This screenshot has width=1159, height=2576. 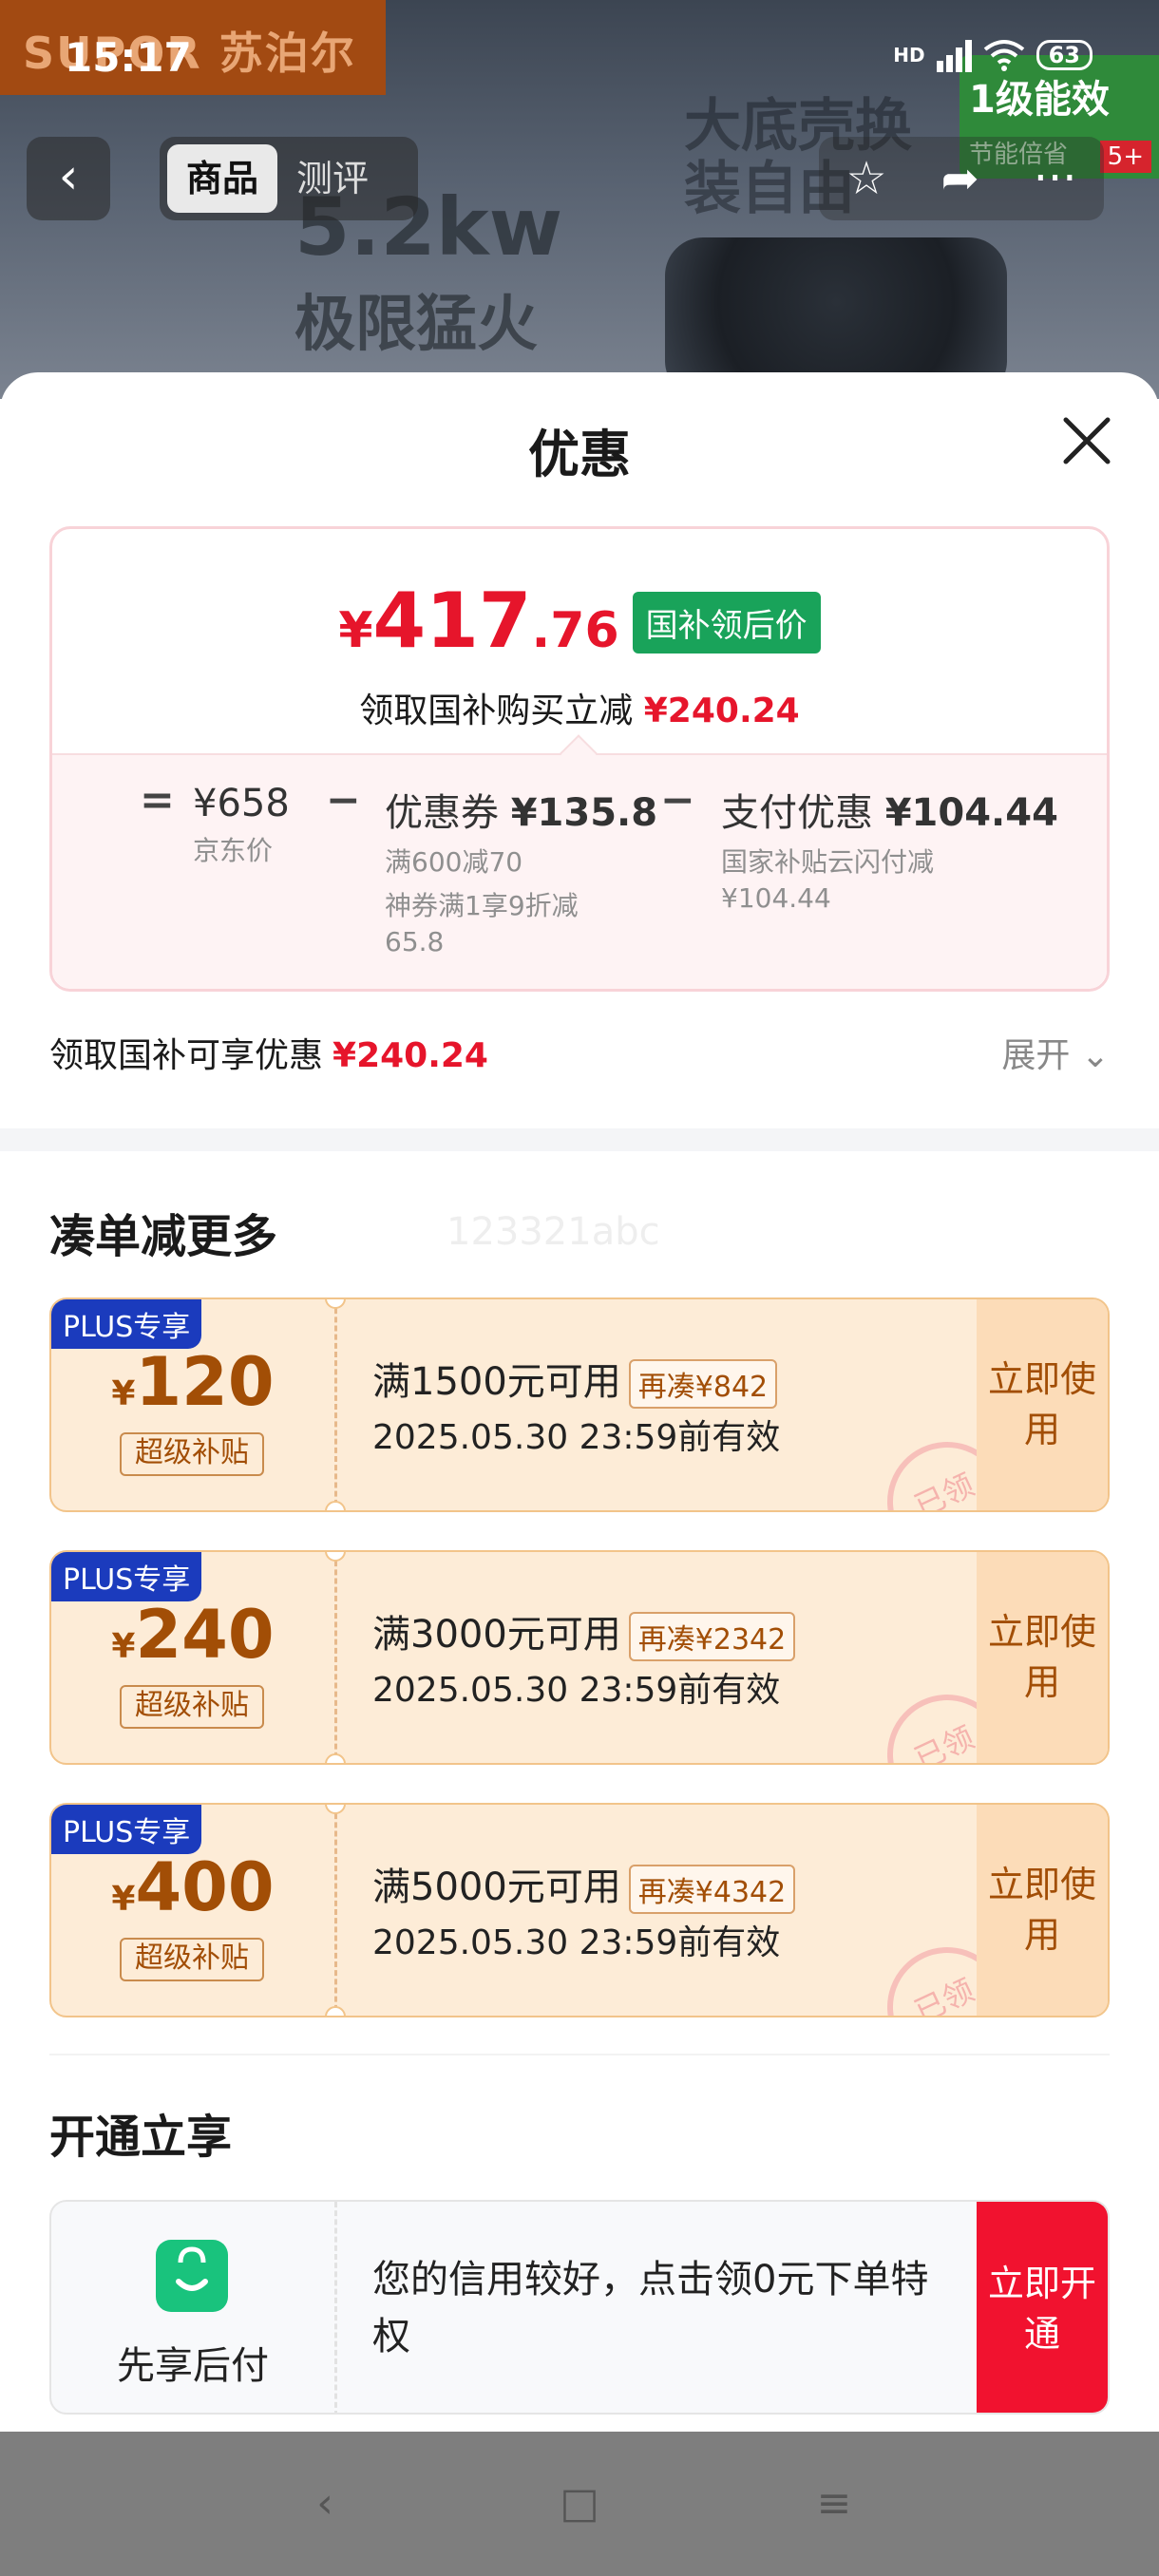 I want to click on tab-review: 测评, so click(x=332, y=178).